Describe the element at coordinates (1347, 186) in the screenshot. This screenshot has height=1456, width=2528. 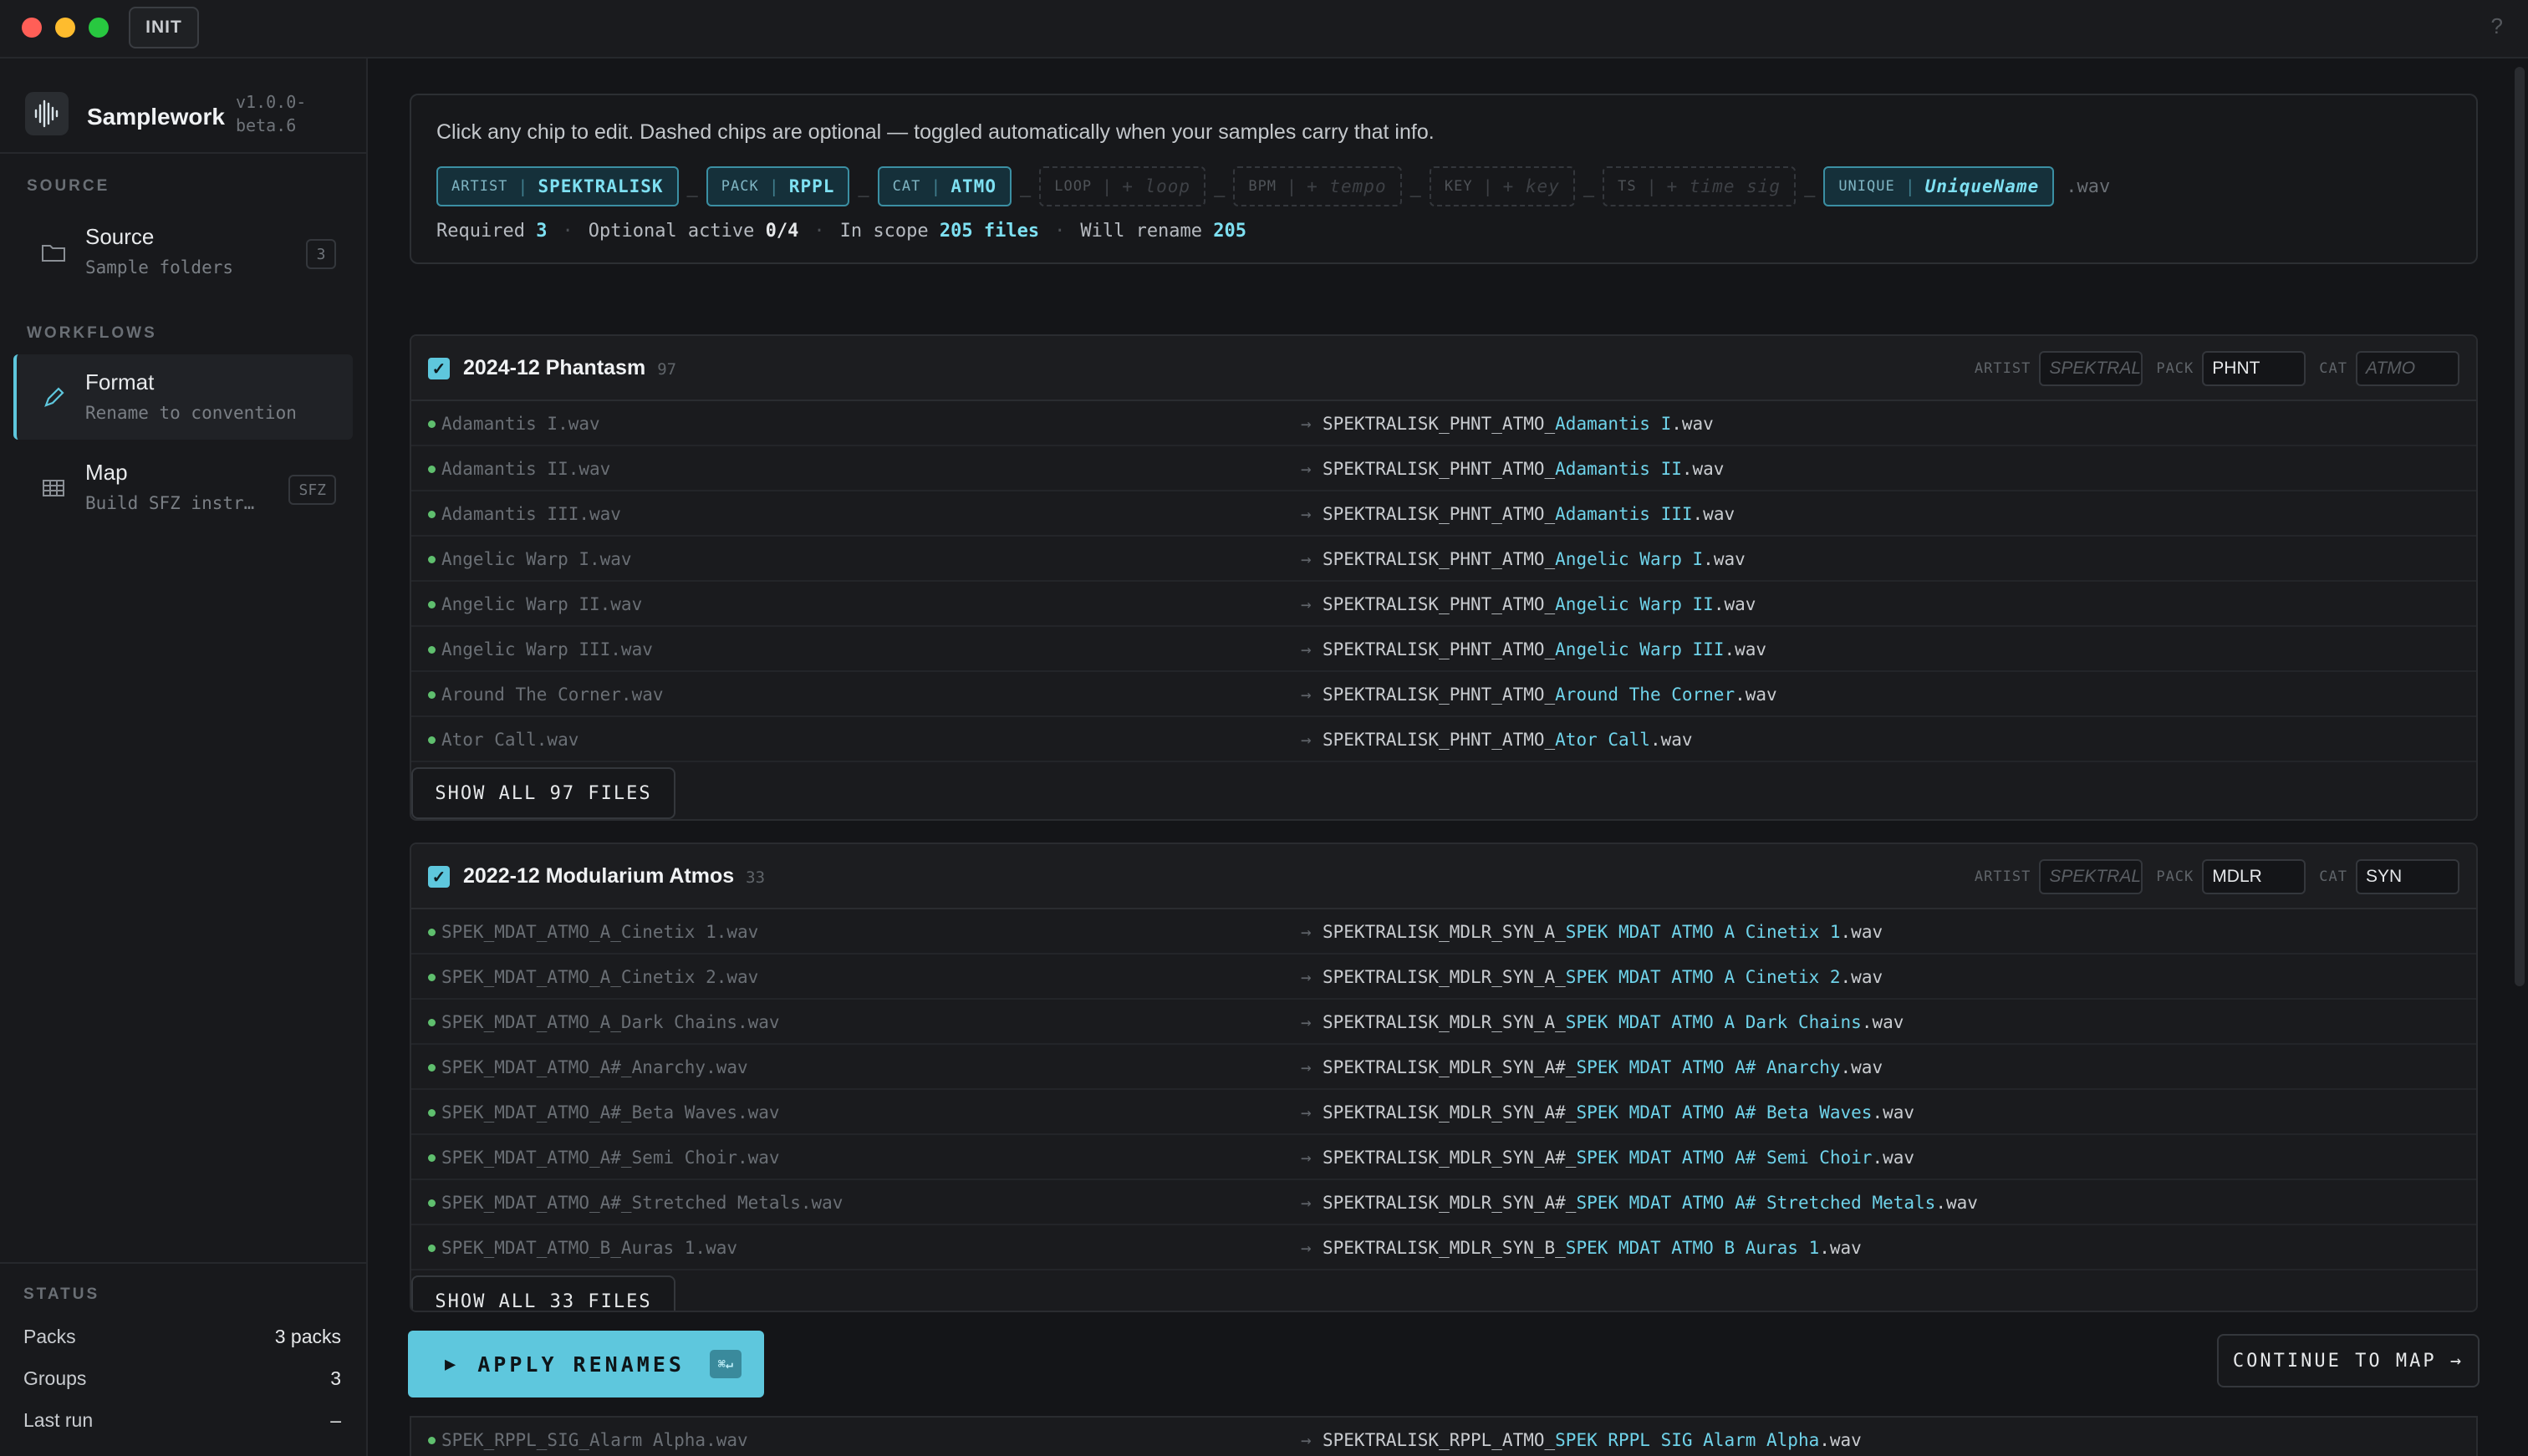
I see `chip-value: + tempo` at that location.